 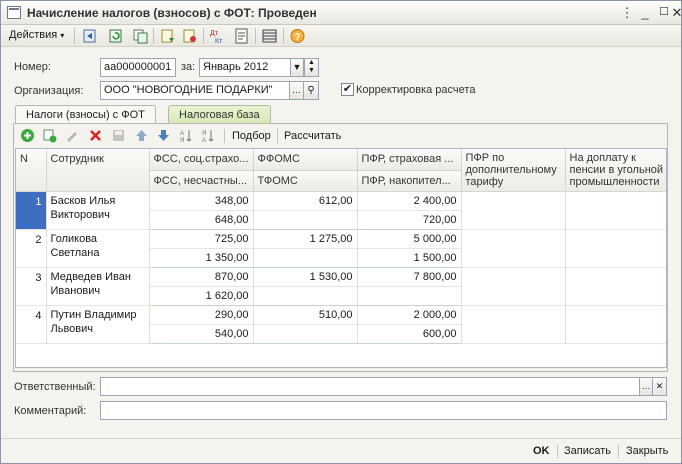 What do you see at coordinates (115, 36) in the screenshot?
I see `refresh-doc-icon` at bounding box center [115, 36].